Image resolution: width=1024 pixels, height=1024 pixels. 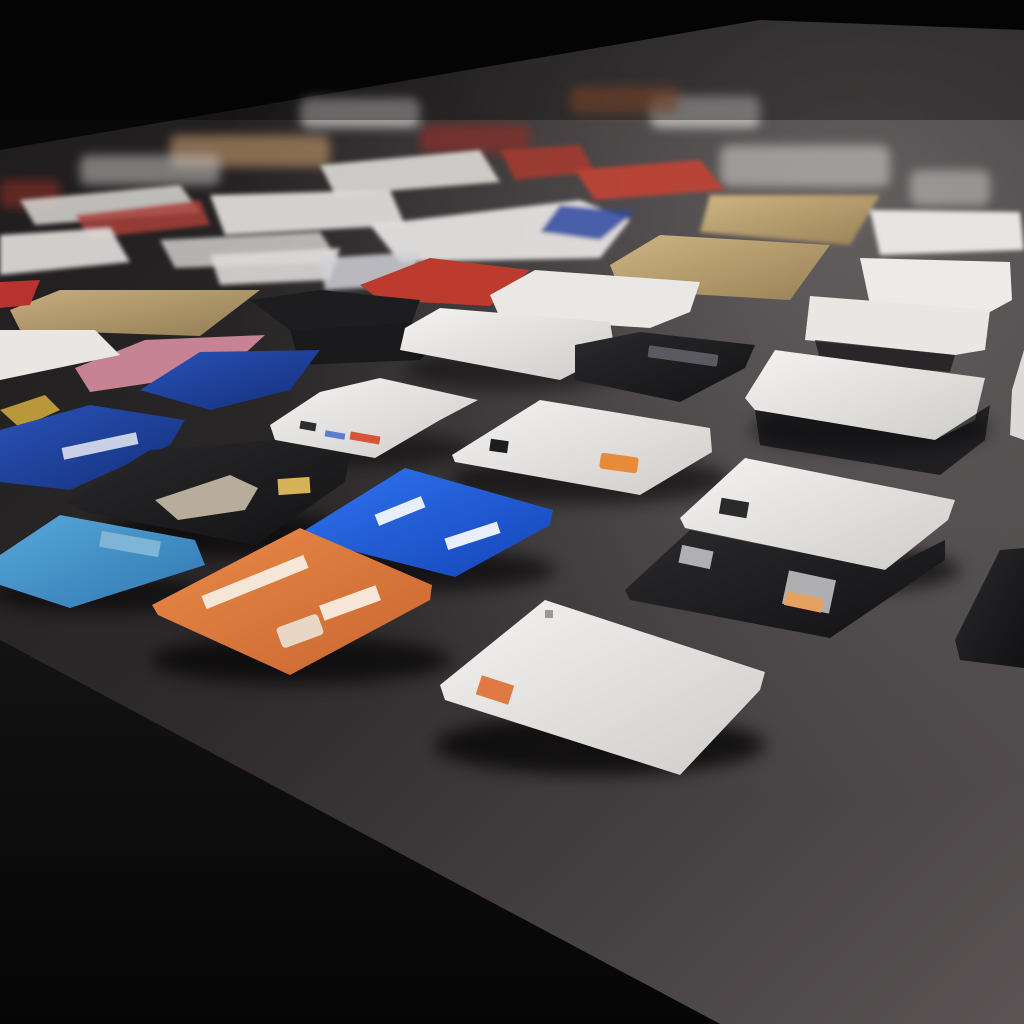 I want to click on card-chip-gold, so click(x=294, y=486).